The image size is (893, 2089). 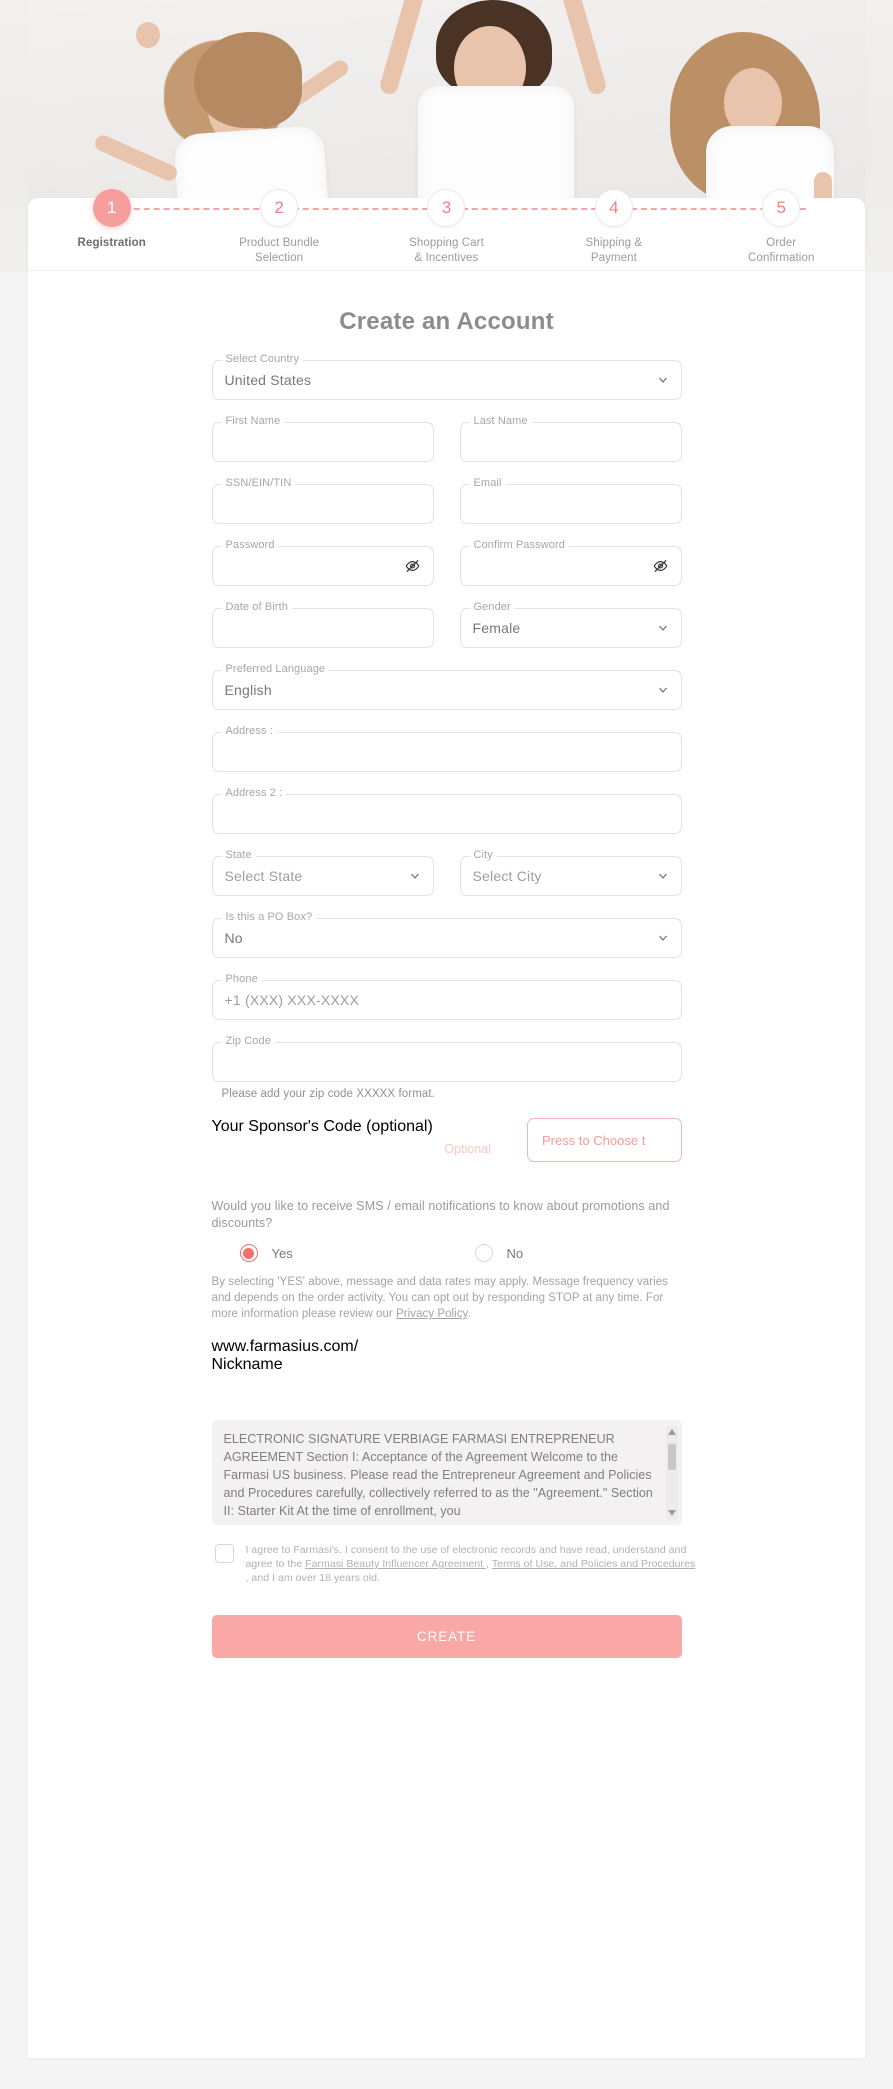 I want to click on state-label: State, so click(x=238, y=855).